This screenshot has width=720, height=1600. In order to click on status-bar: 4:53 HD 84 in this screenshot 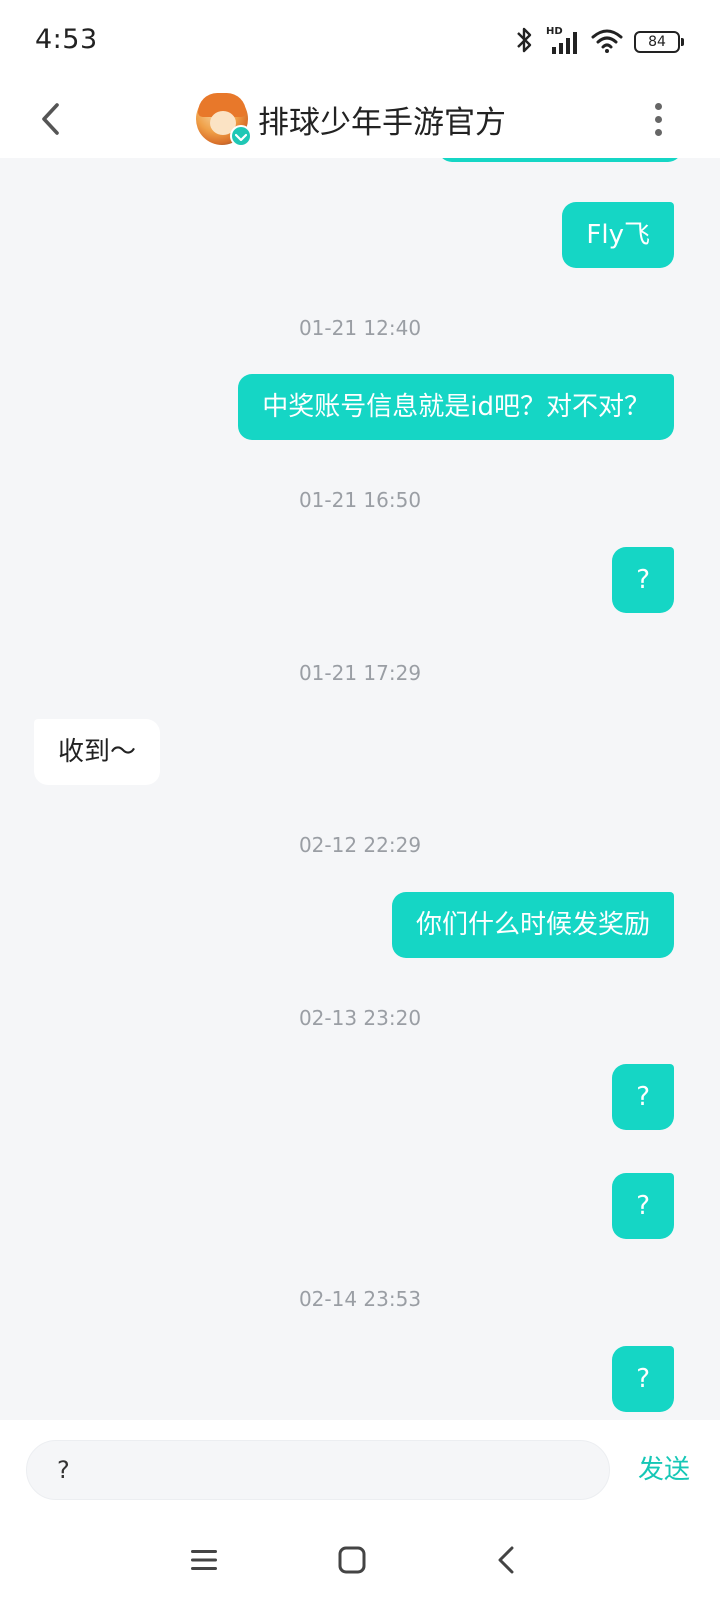, I will do `click(360, 40)`.